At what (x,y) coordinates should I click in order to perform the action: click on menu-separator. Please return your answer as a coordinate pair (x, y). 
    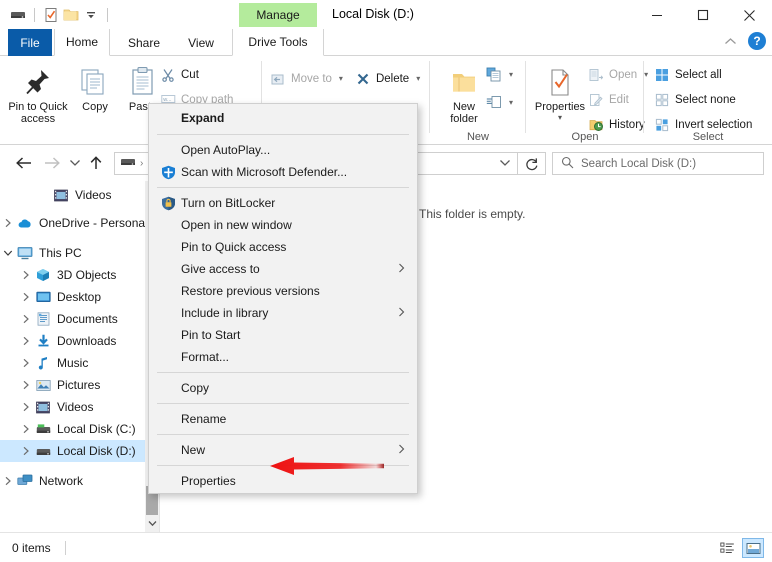
    Looking at the image, I should click on (283, 134).